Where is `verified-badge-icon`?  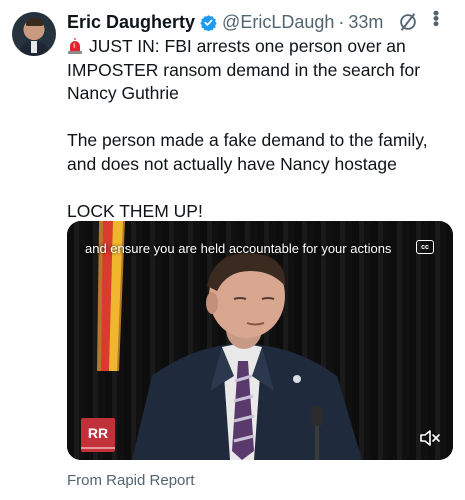
verified-badge-icon is located at coordinates (208, 22).